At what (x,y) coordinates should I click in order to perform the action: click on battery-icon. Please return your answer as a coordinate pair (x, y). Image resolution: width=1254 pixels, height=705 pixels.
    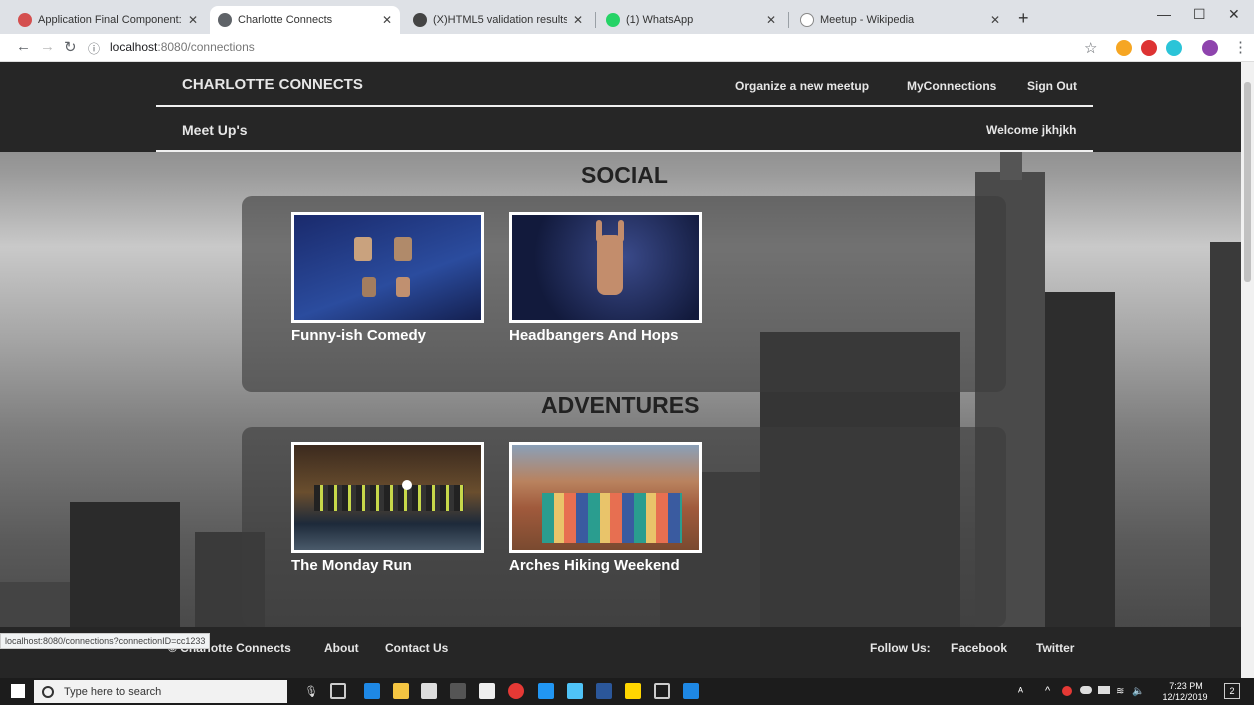
    Looking at the image, I should click on (1104, 690).